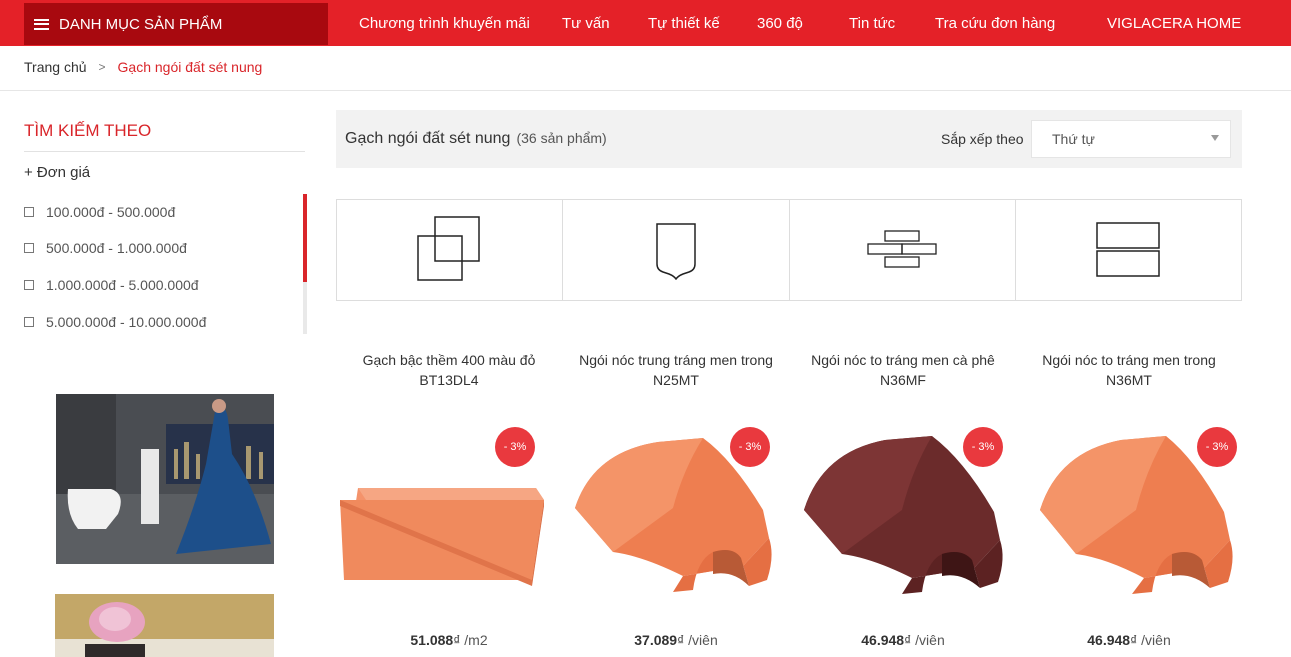  What do you see at coordinates (432, 640) in the screenshot?
I see `price-value: 51.088` at bounding box center [432, 640].